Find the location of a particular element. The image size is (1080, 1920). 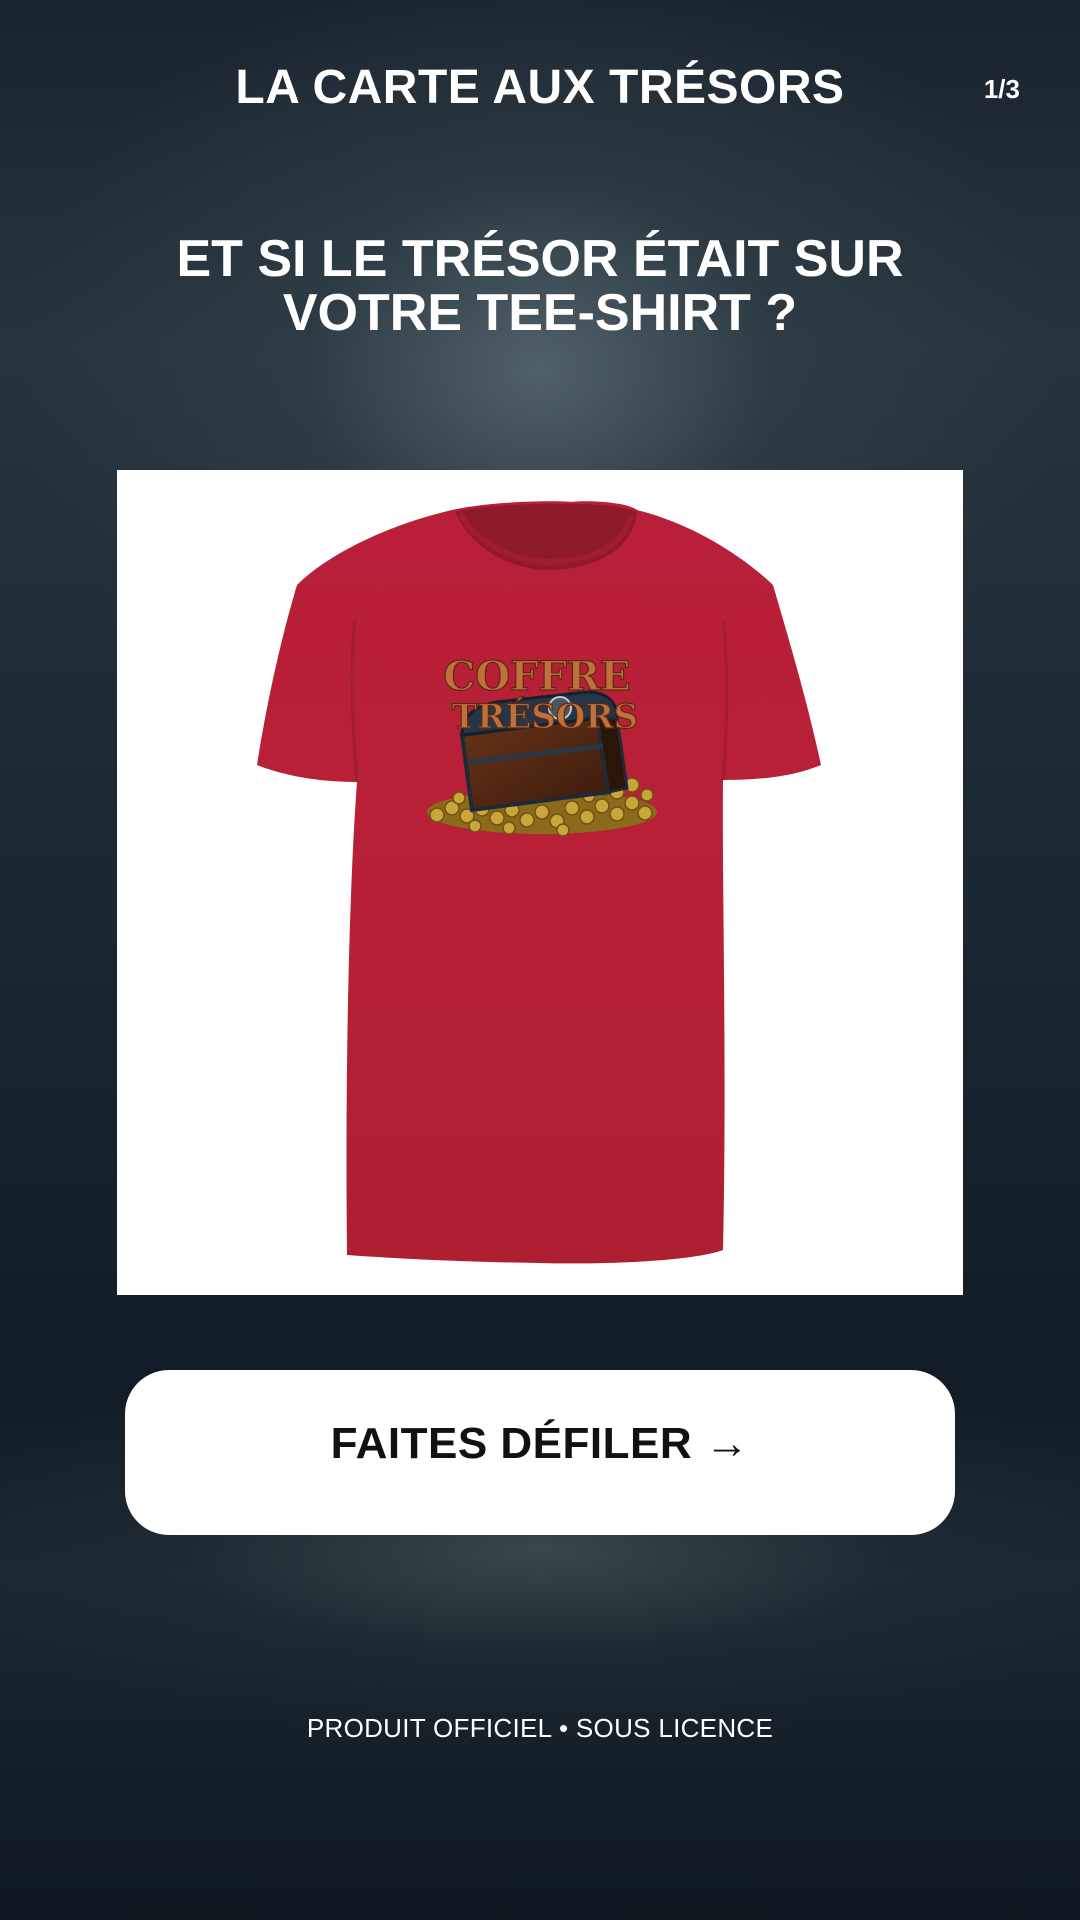

headline-line-2: VOTRE TEE-SHIRT ? is located at coordinates (540, 313).